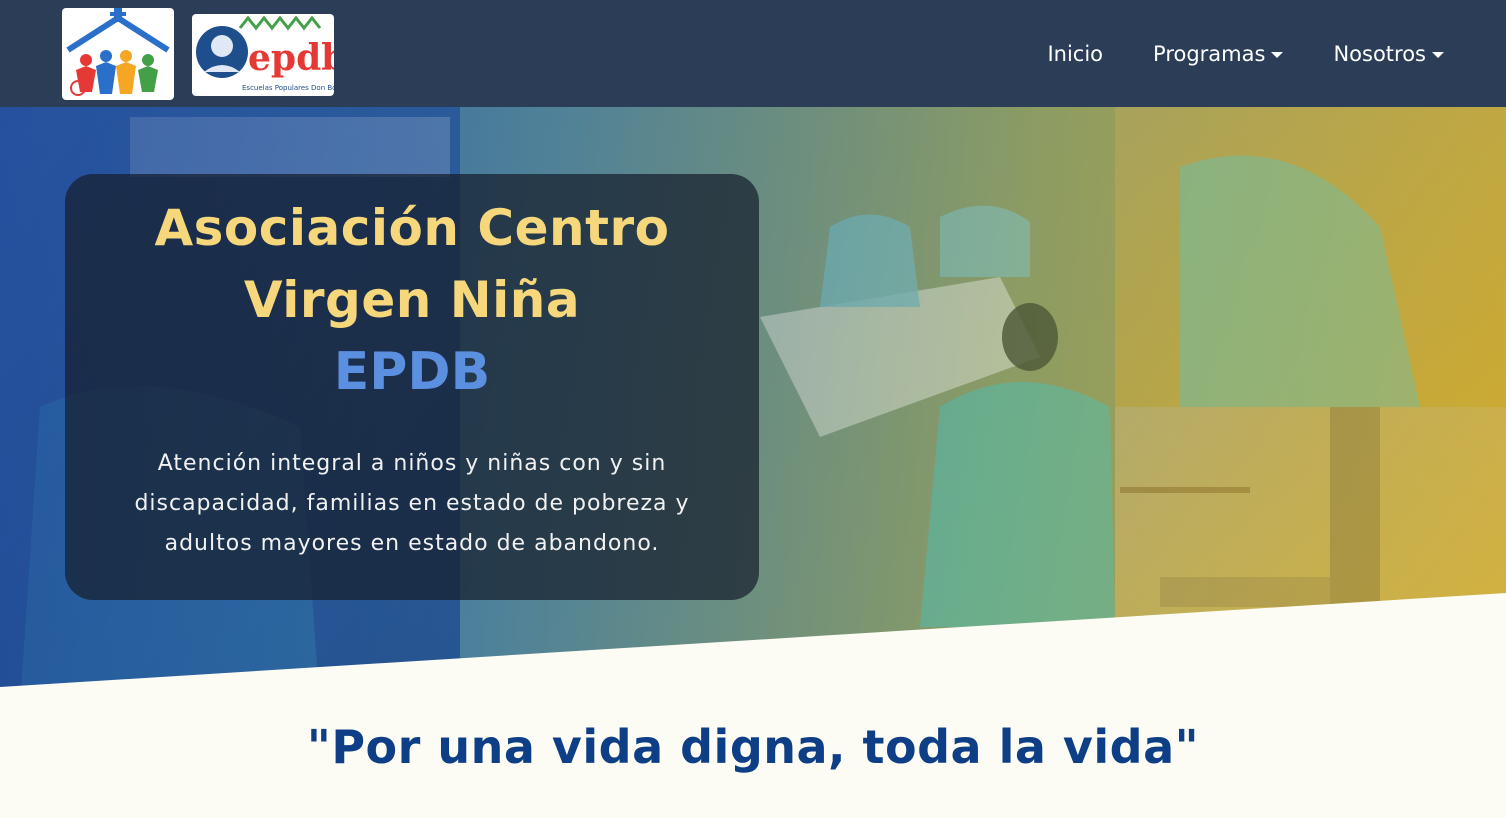 Image resolution: width=1506 pixels, height=818 pixels. I want to click on motto-section: "Por una vida digna, toda la vida", so click(753, 747).